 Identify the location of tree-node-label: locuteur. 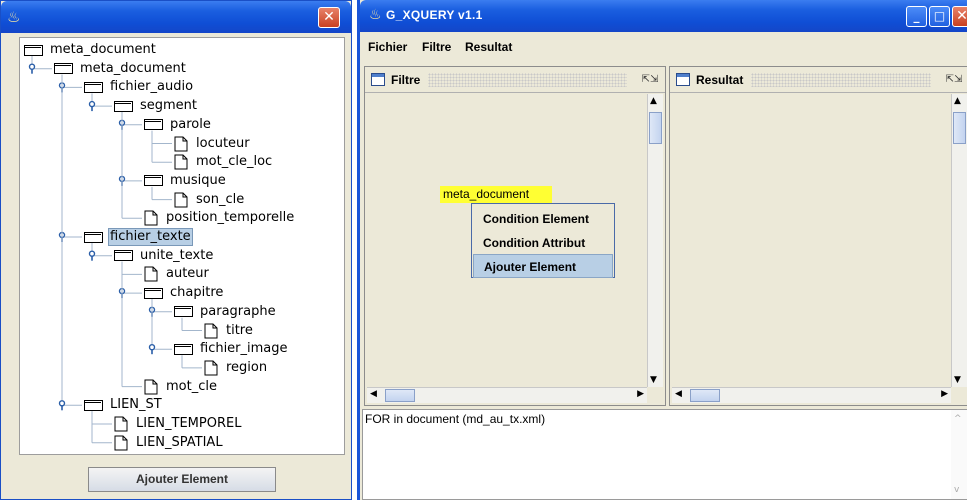
(223, 143).